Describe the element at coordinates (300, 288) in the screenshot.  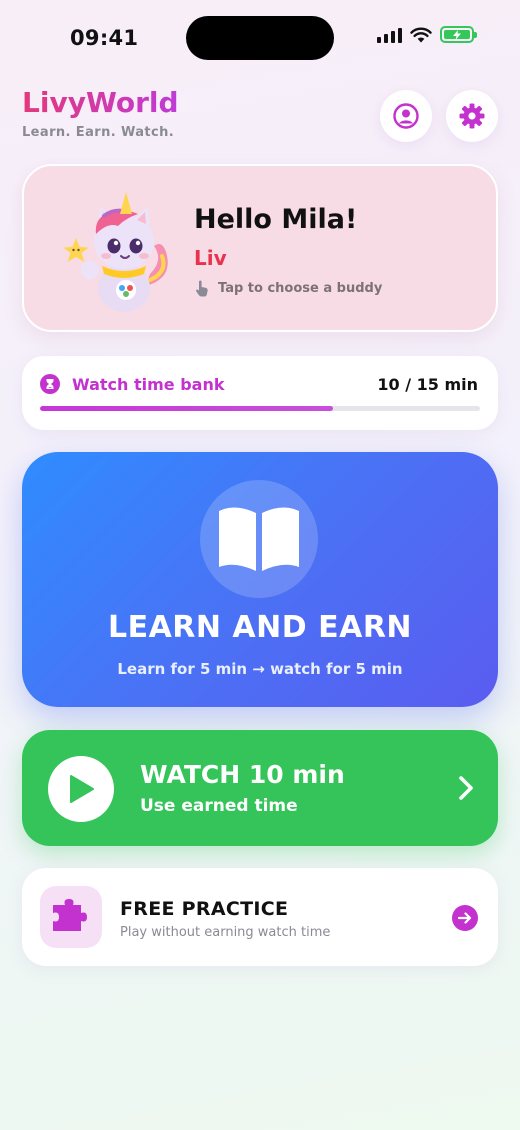
I see `choose-buddy-hint-text: Tap to choose a buddy` at that location.